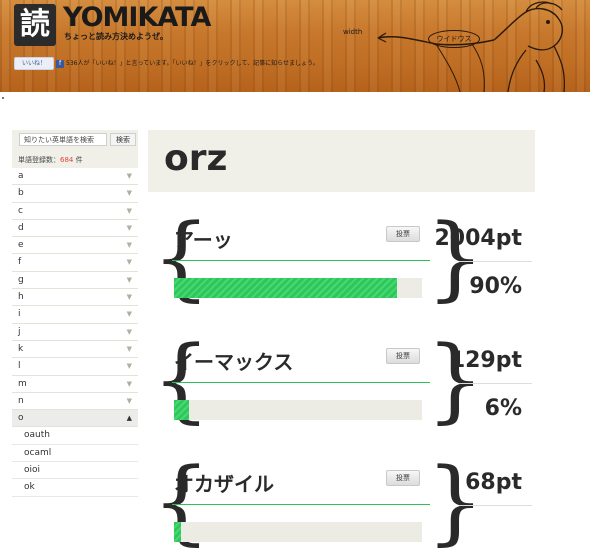 The image size is (590, 560). What do you see at coordinates (454, 39) in the screenshot?
I see `speech-bubble: ウイドウス` at bounding box center [454, 39].